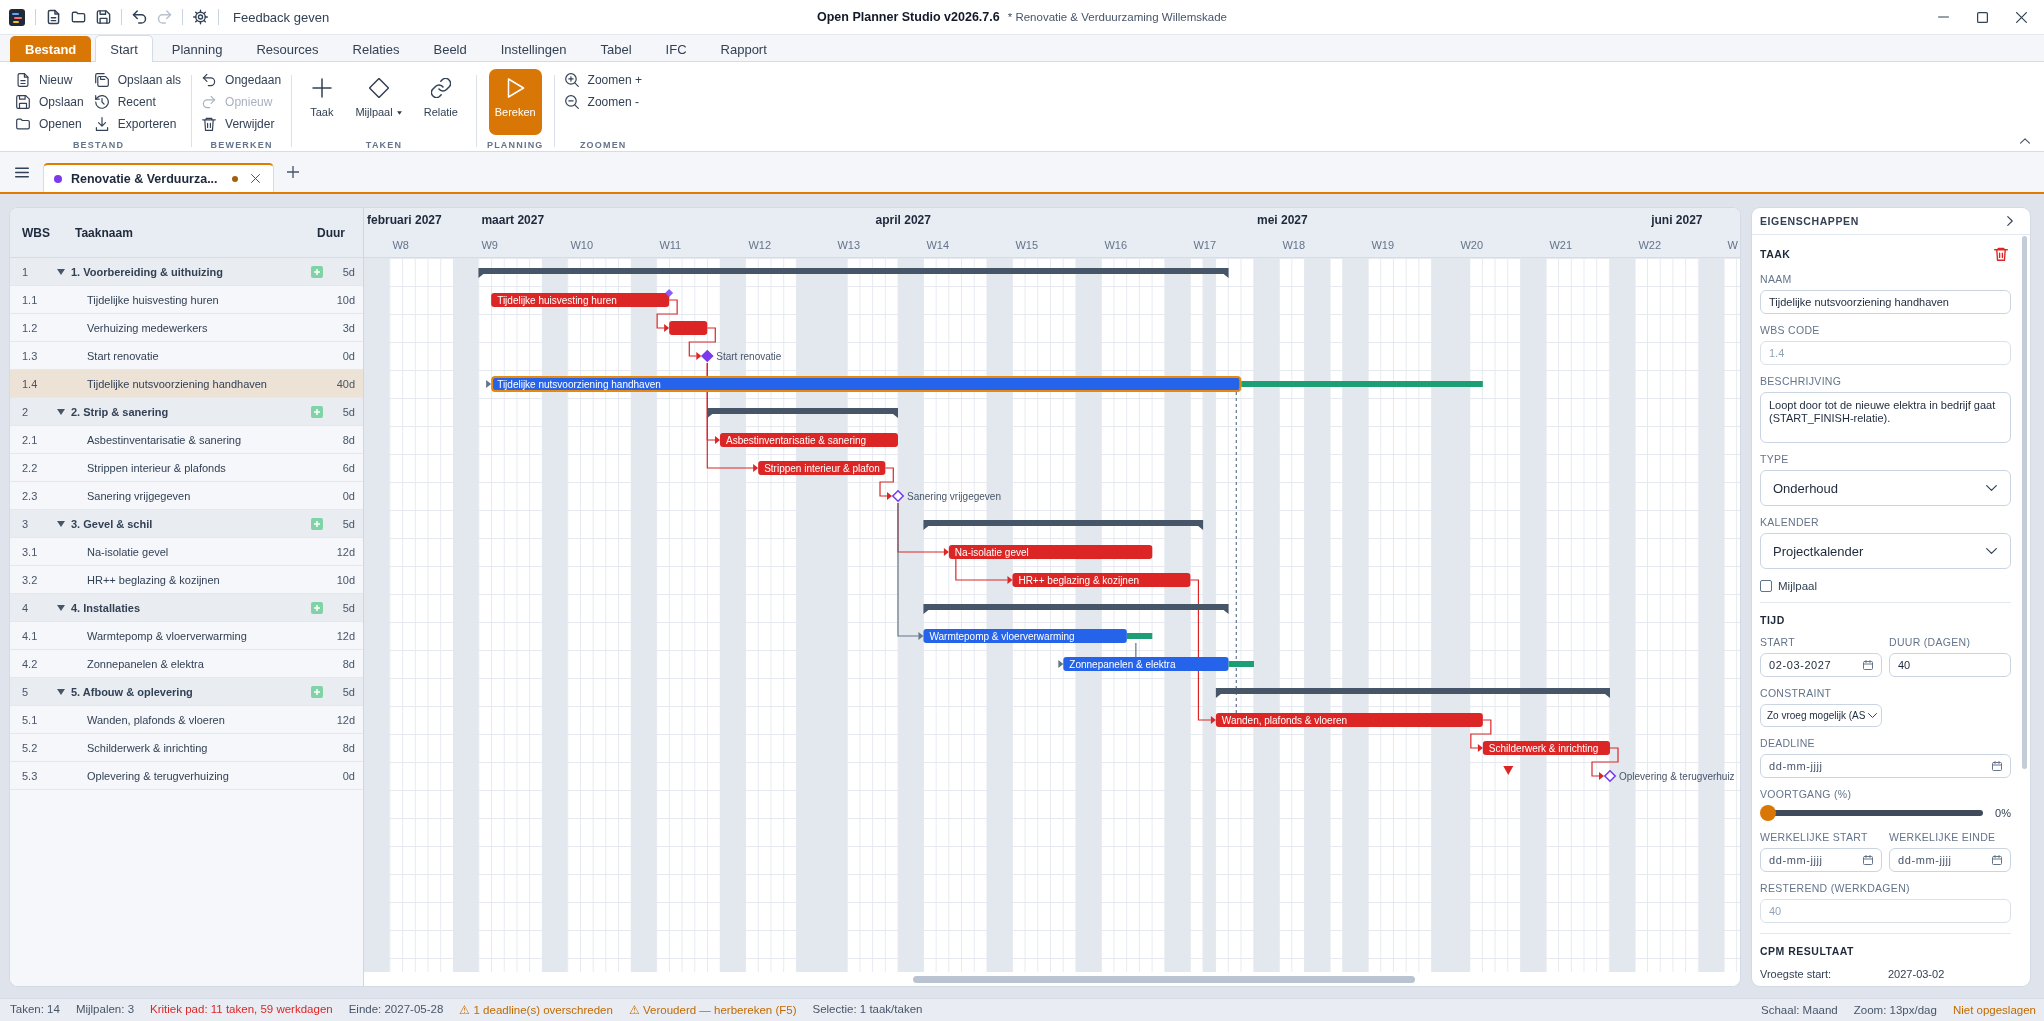 This screenshot has width=2044, height=1021. Describe the element at coordinates (186, 412) in the screenshot. I see `task-row: 2 2. Strip & sanering 5d` at that location.